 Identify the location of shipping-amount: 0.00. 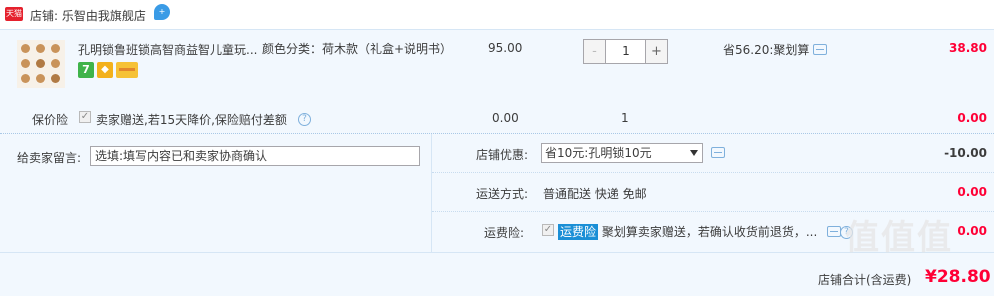
(972, 192).